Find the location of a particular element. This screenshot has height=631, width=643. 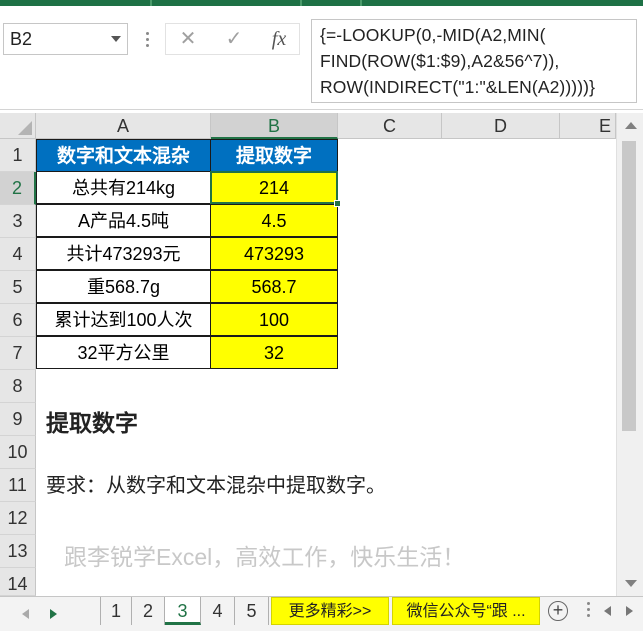

formula-line: ROW(INDIRECT("1:"&LEN(A2)))))} is located at coordinates (458, 87).